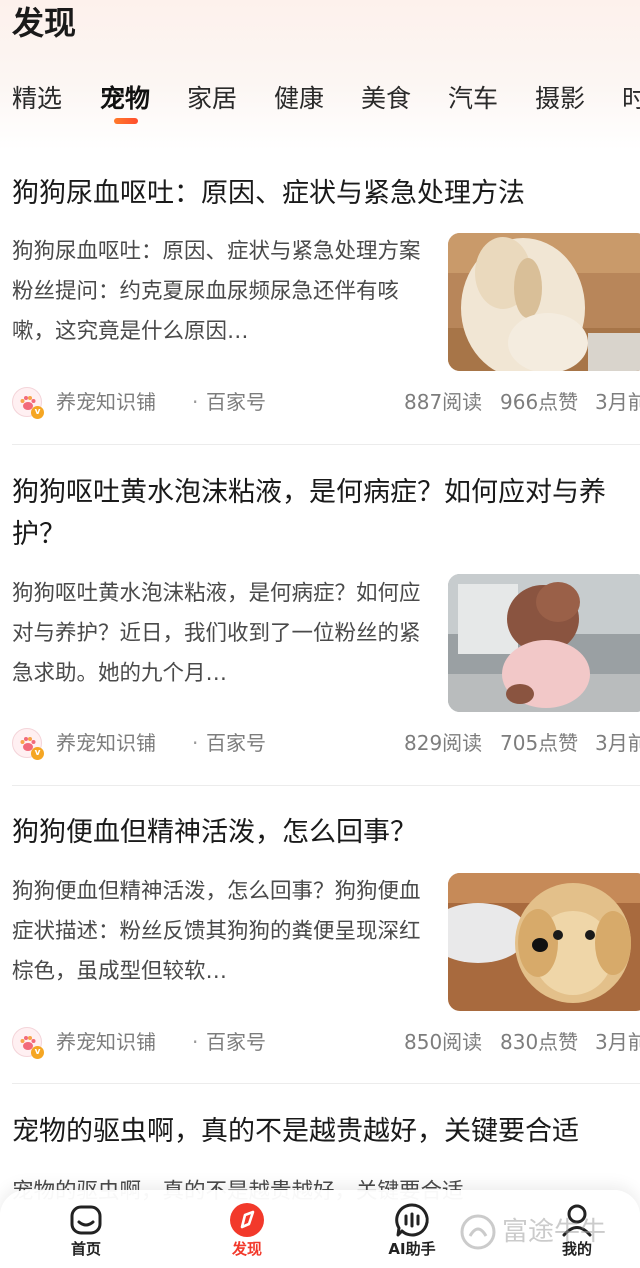 The image size is (640, 1268). I want to click on golden-retriever-image, so click(544, 942).